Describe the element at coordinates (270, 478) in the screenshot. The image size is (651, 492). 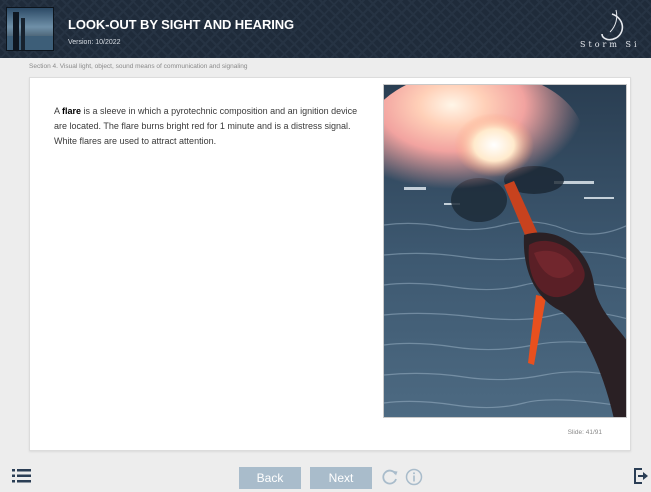
I see `back-button: Back` at that location.